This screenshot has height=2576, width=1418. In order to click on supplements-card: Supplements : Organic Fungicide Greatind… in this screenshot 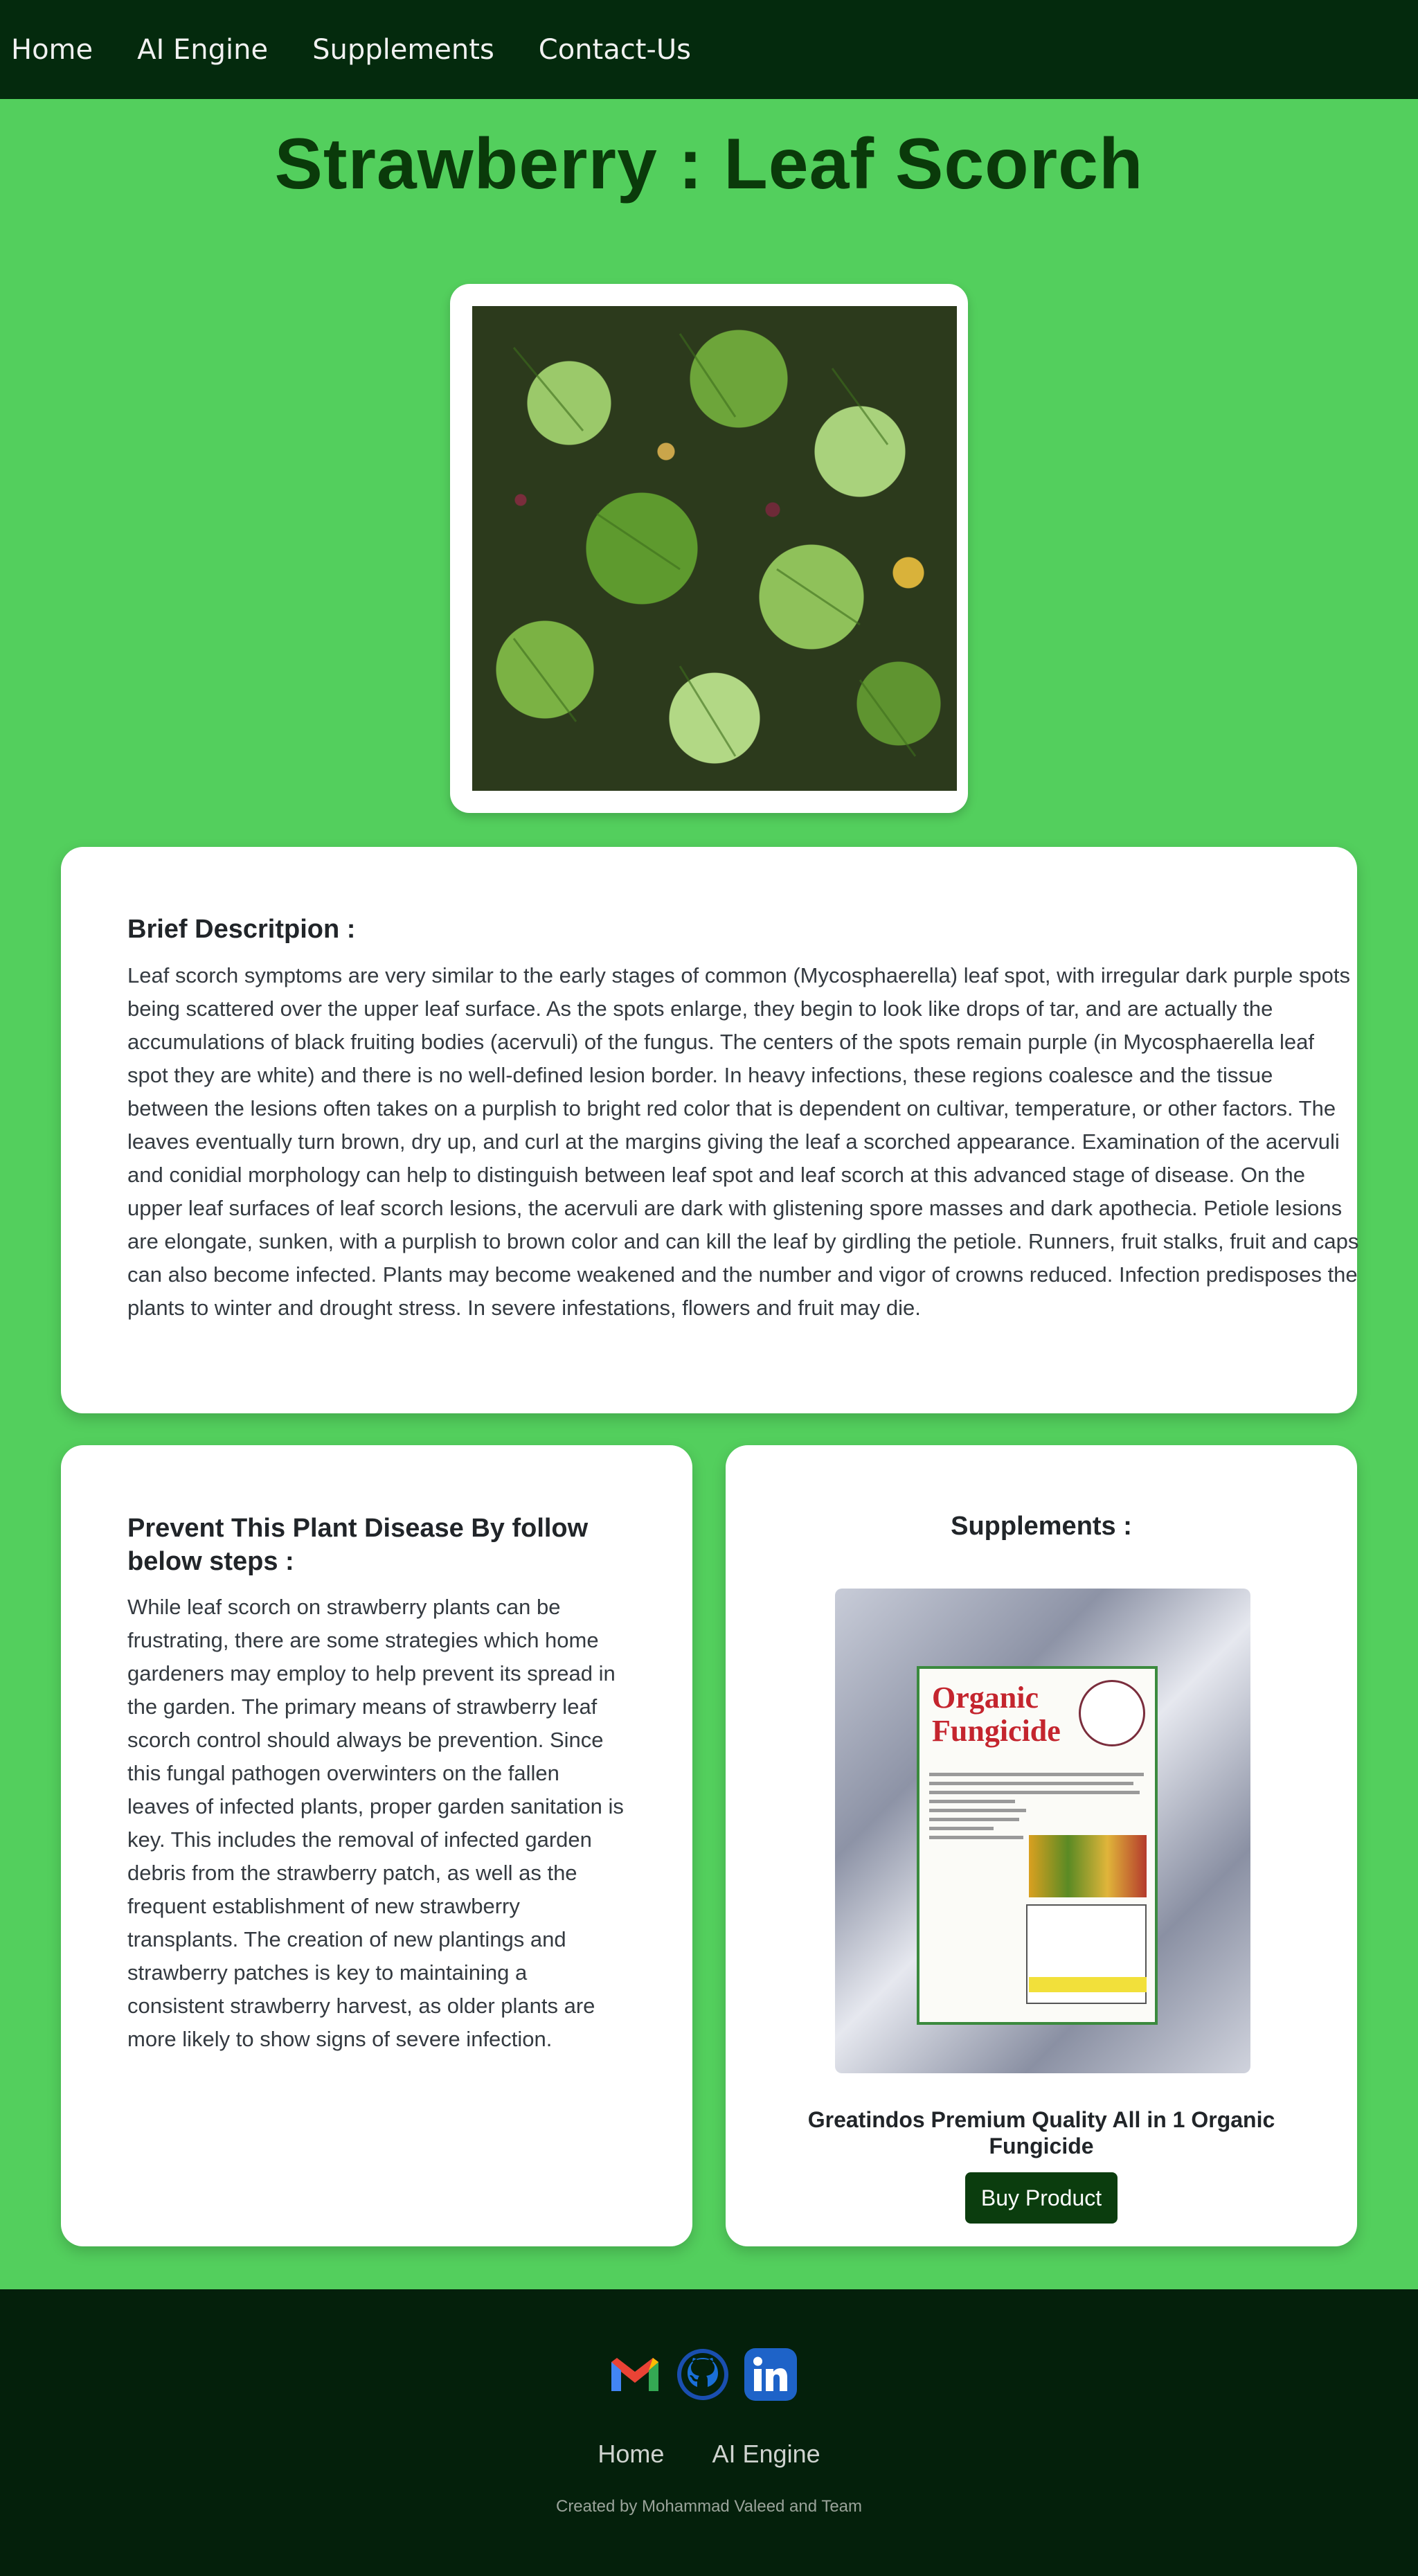, I will do `click(1041, 1846)`.